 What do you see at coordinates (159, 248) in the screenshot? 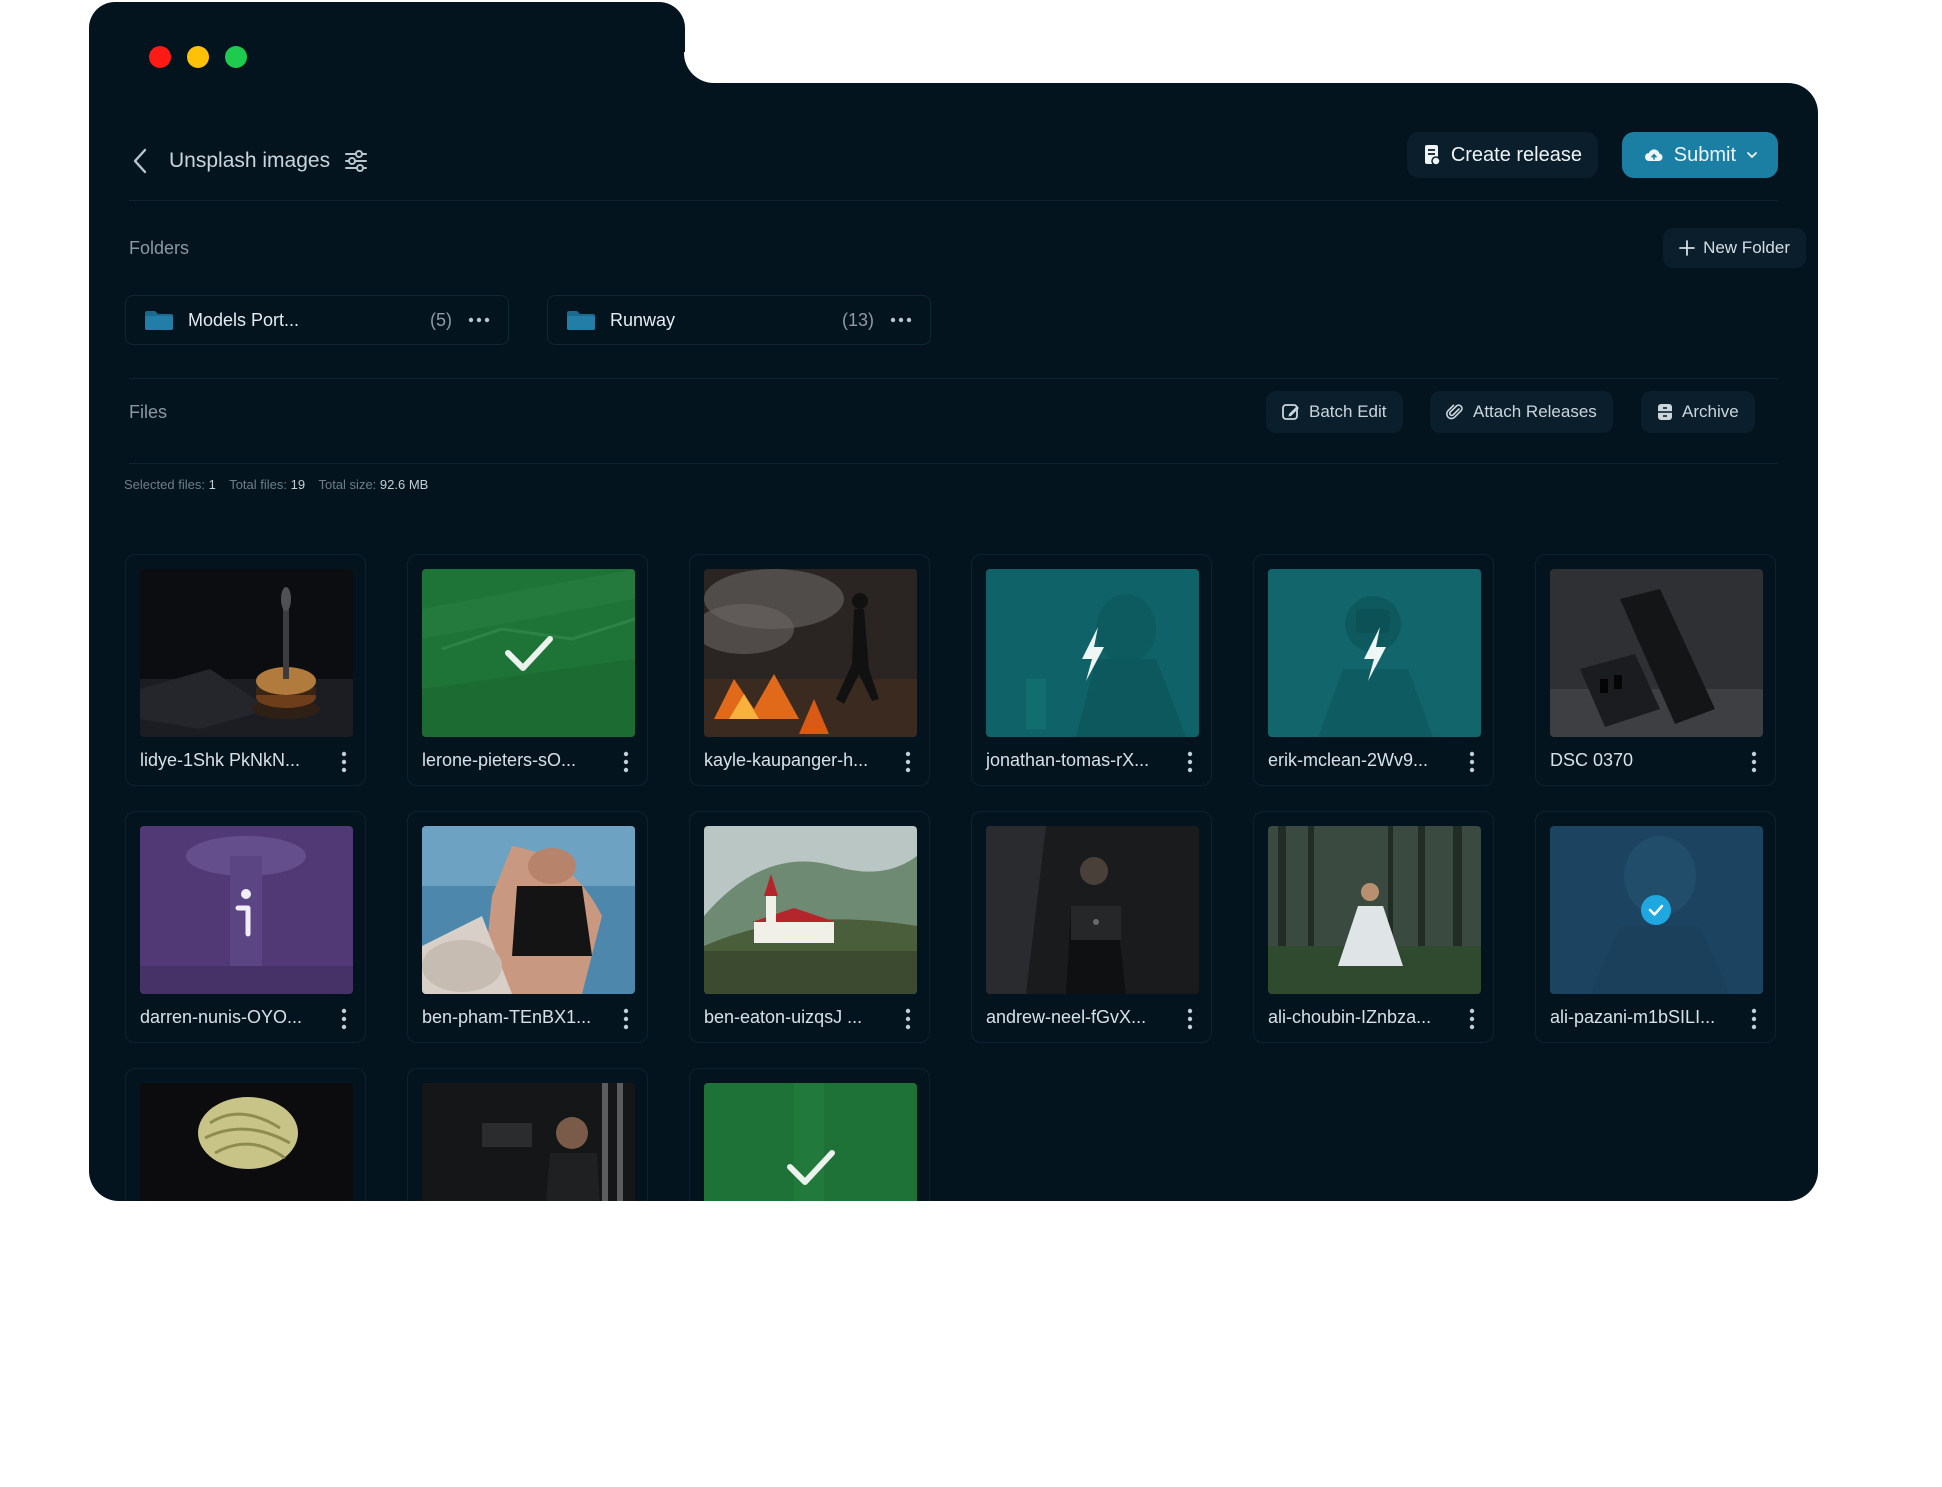
I see `folders-heading: Folders` at bounding box center [159, 248].